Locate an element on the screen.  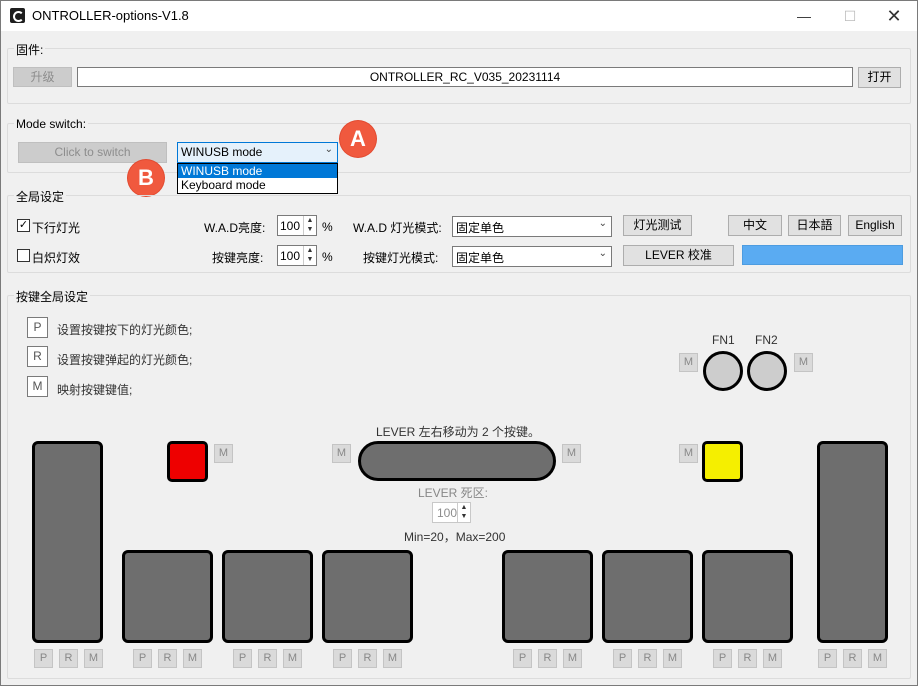
down-light-checkbox: ✓ is located at coordinates (23, 225).